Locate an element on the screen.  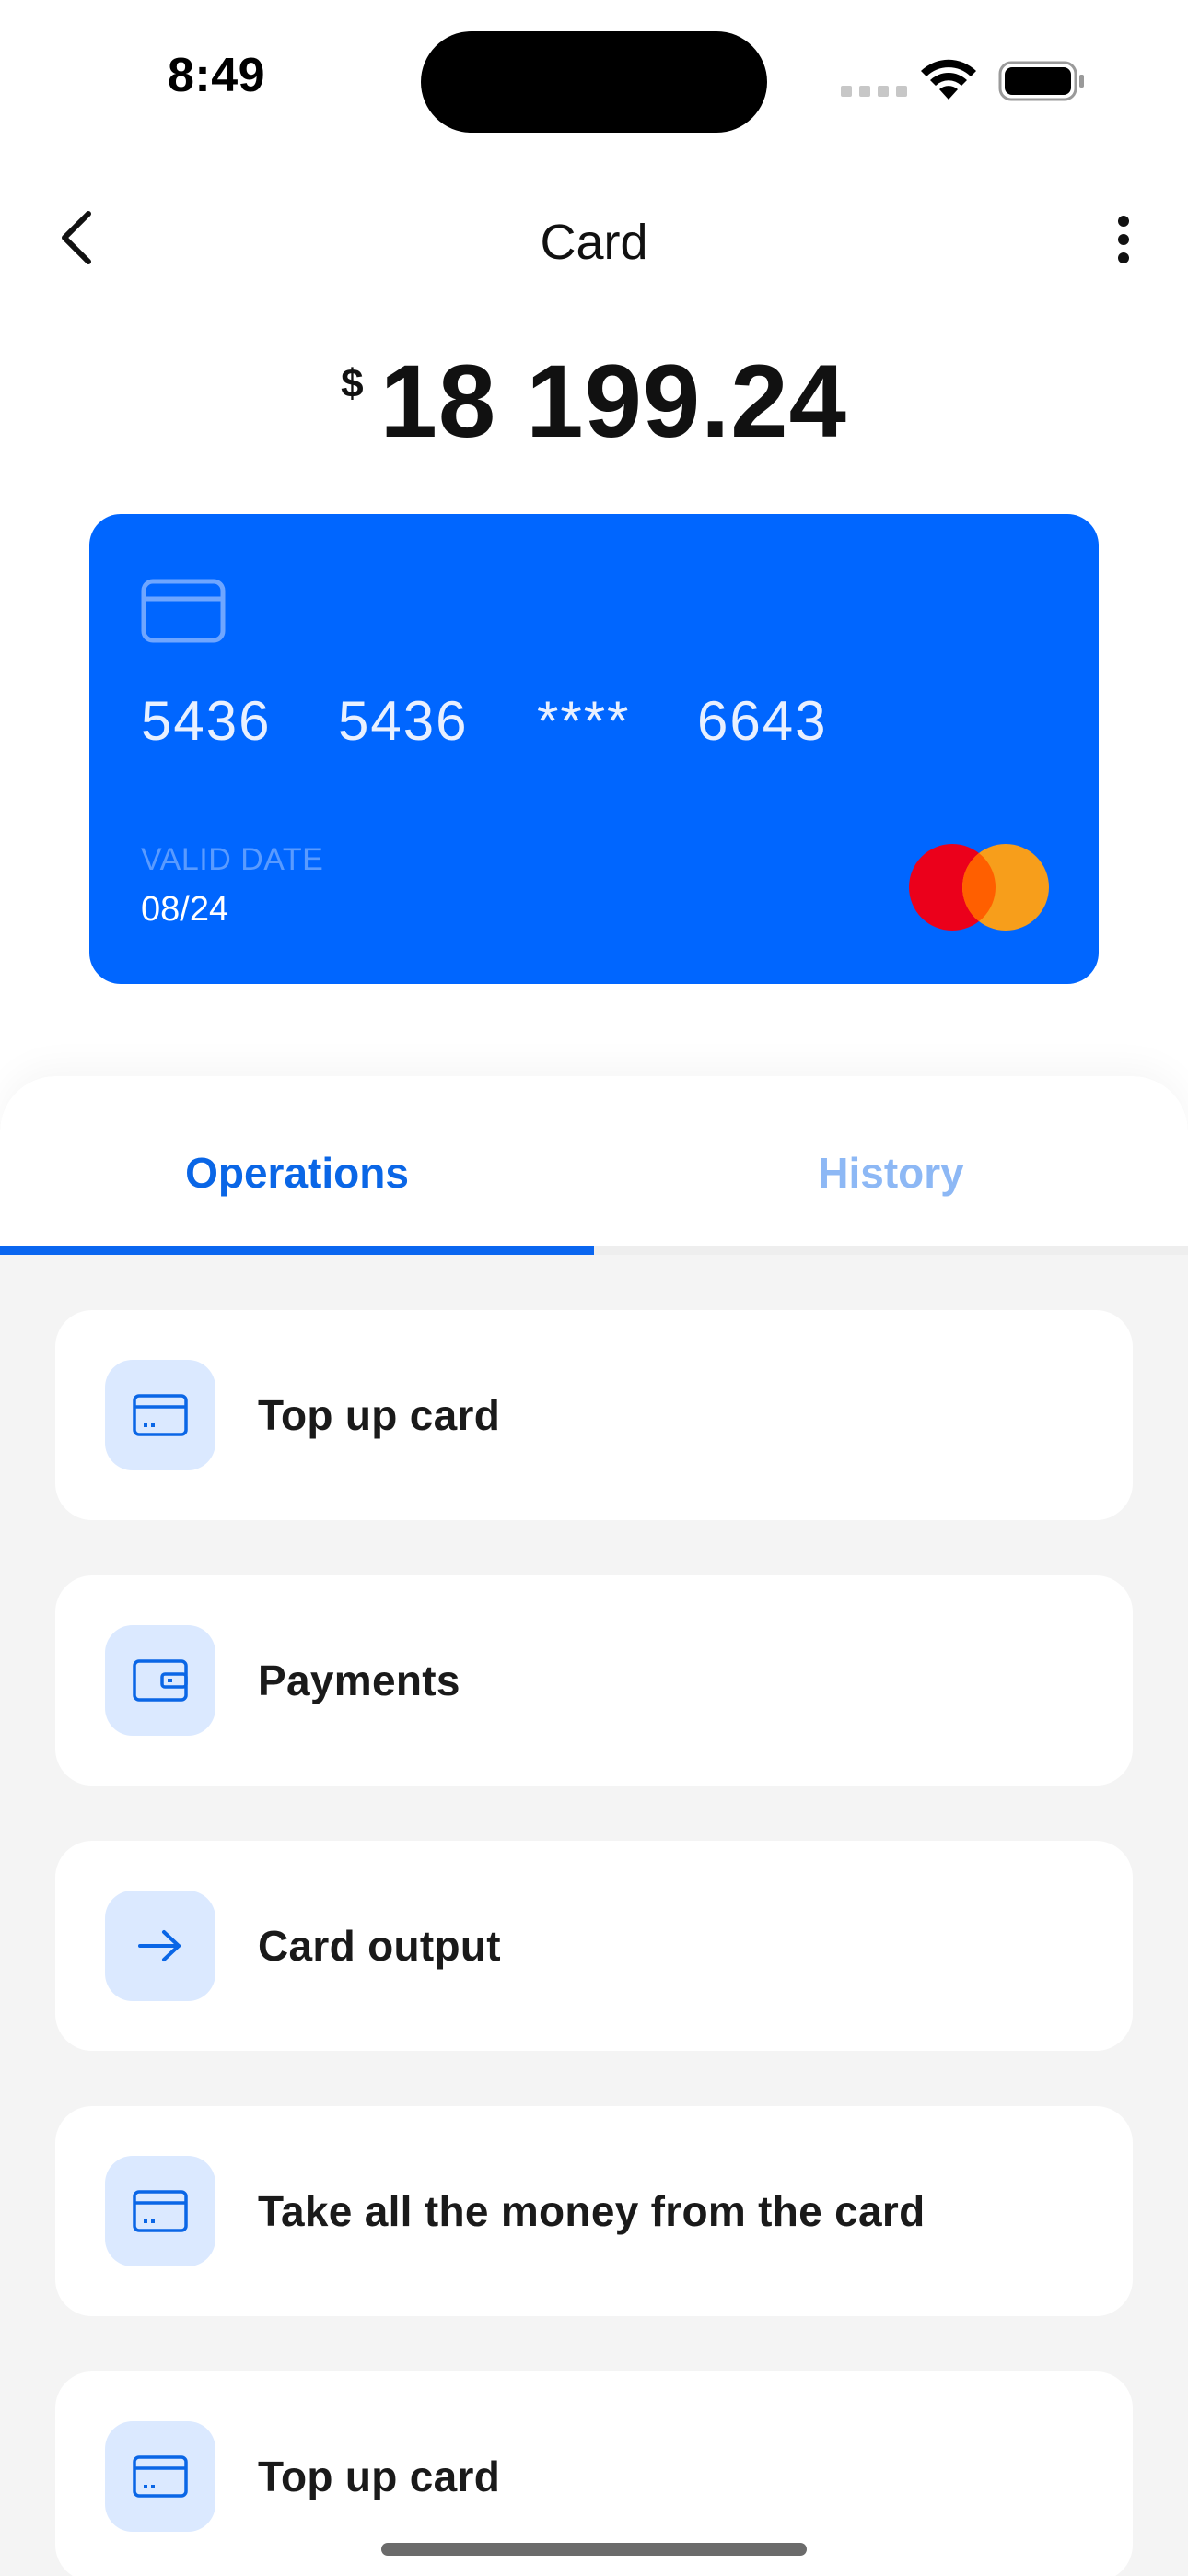
operation-label: Top up card is located at coordinates (379, 1415).